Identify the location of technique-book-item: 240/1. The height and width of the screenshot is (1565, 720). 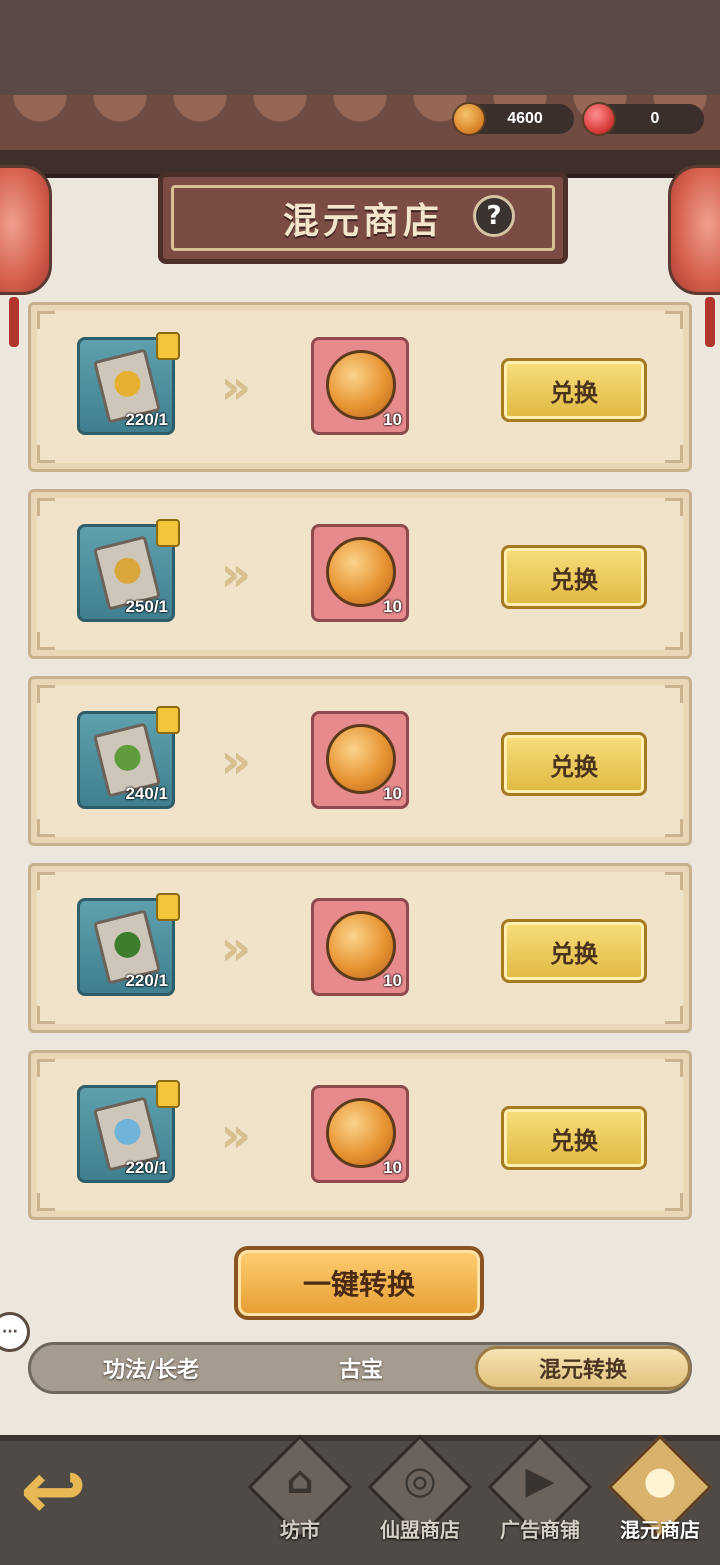
(128, 757).